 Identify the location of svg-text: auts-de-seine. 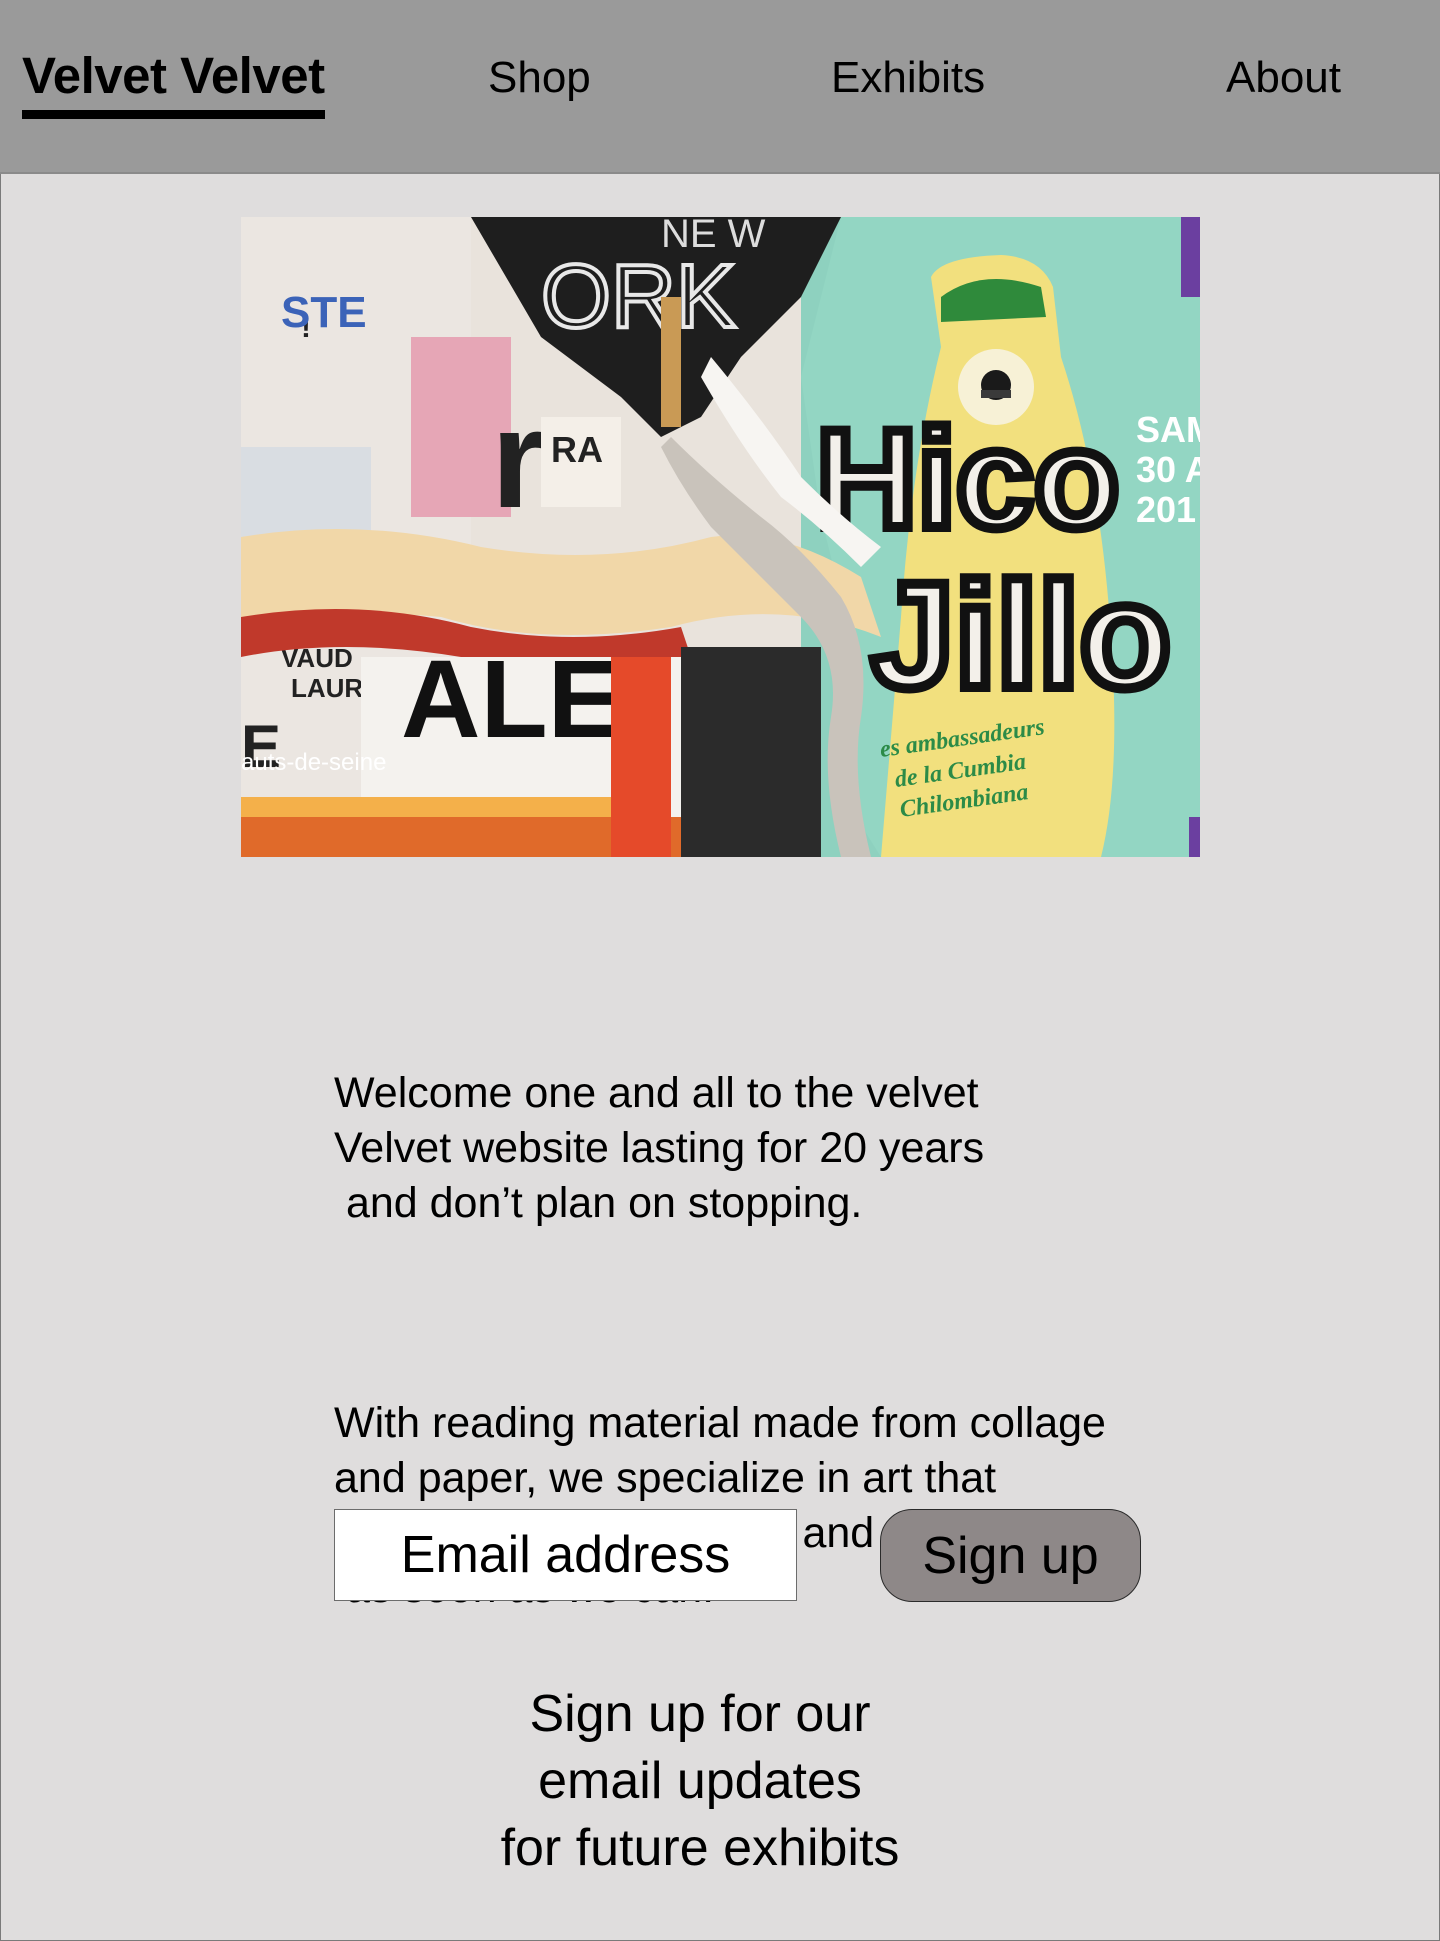
(313, 762).